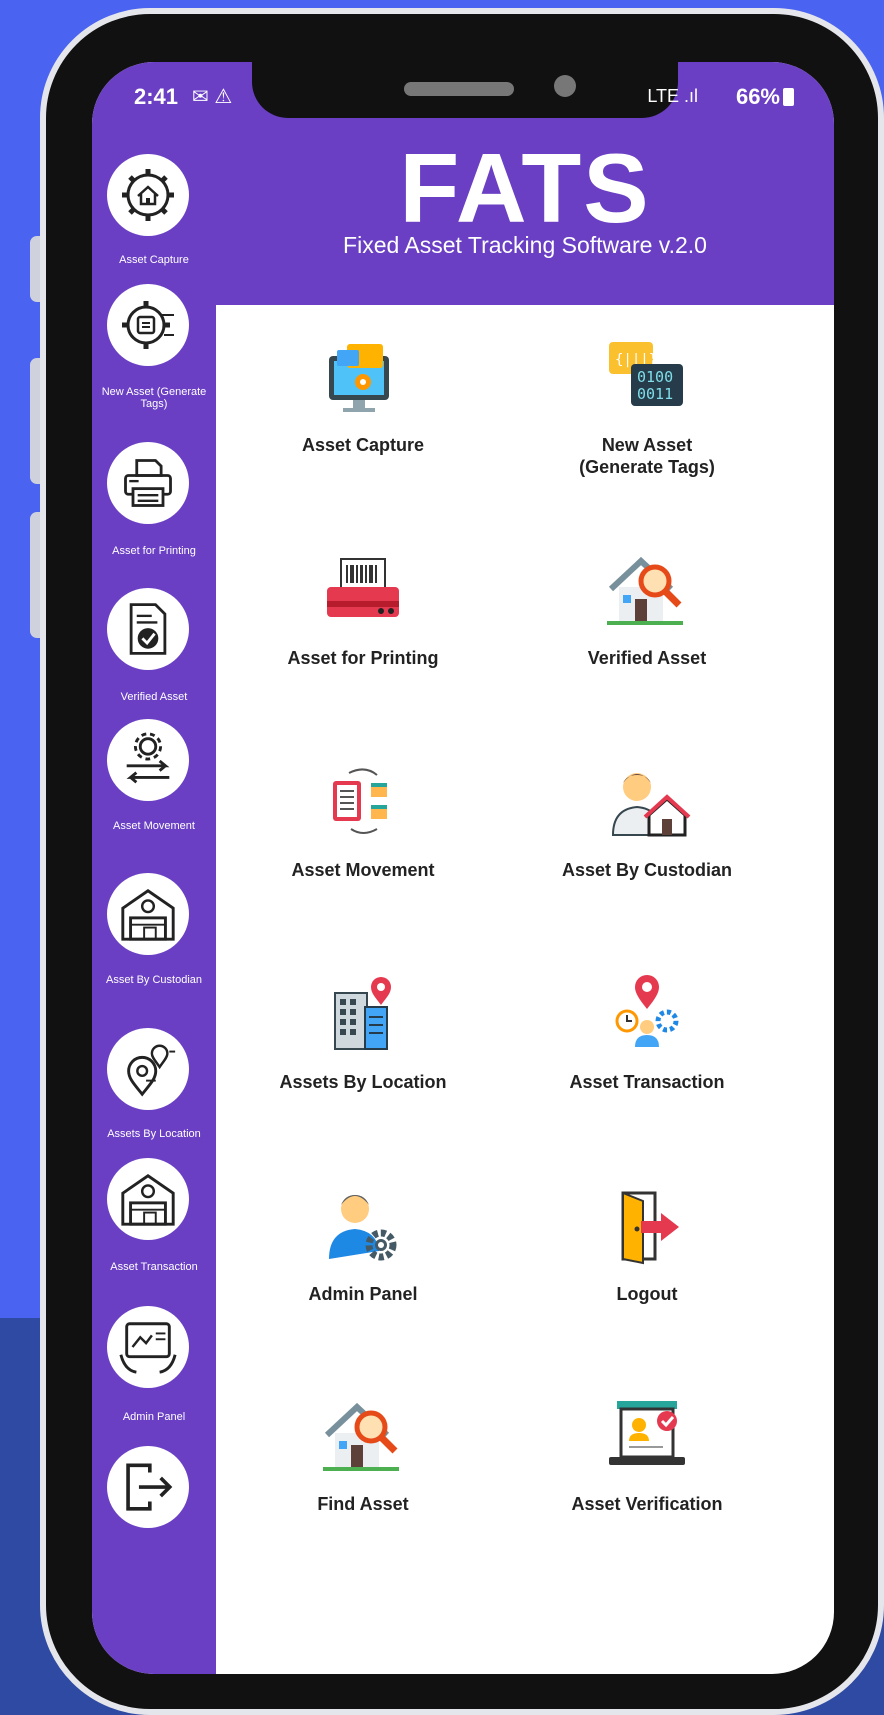 The height and width of the screenshot is (1715, 884). What do you see at coordinates (363, 1294) in the screenshot?
I see `menu-item-label: Admin Panel` at bounding box center [363, 1294].